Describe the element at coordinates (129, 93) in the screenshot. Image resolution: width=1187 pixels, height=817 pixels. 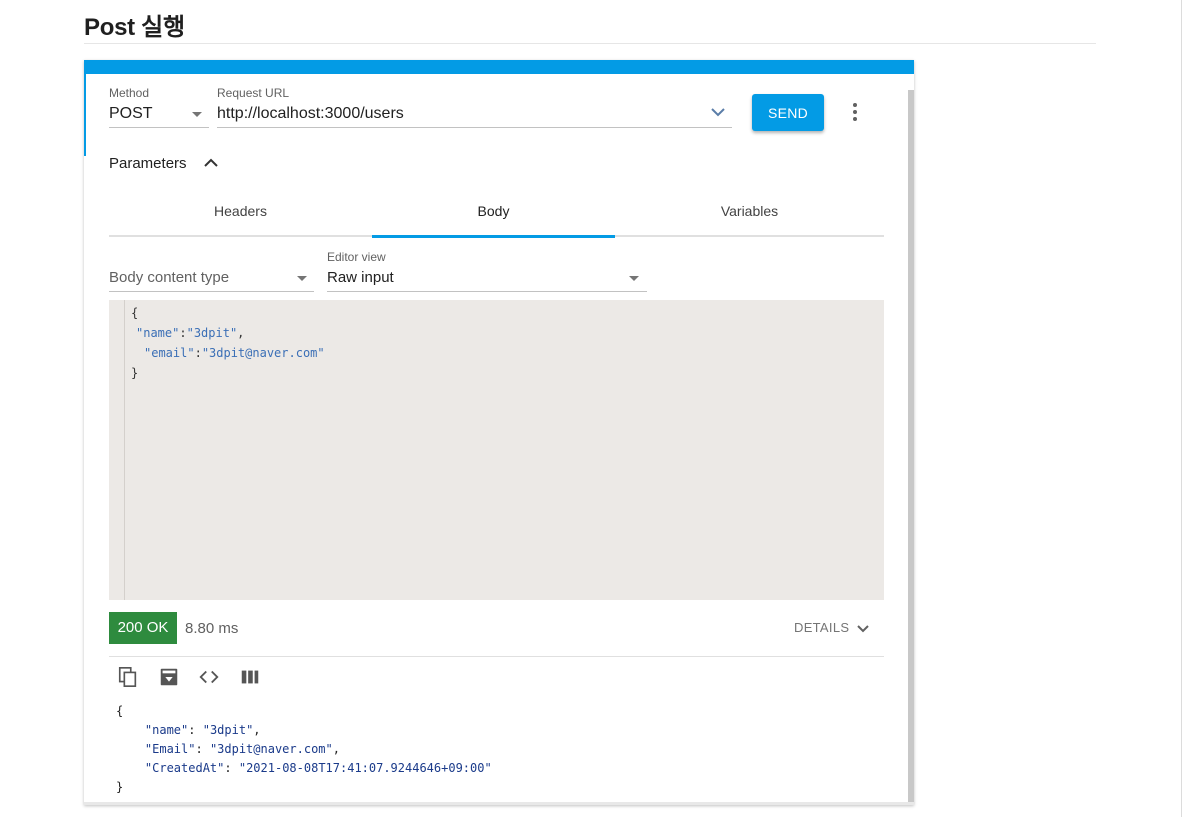
I see `method-label: Method` at that location.